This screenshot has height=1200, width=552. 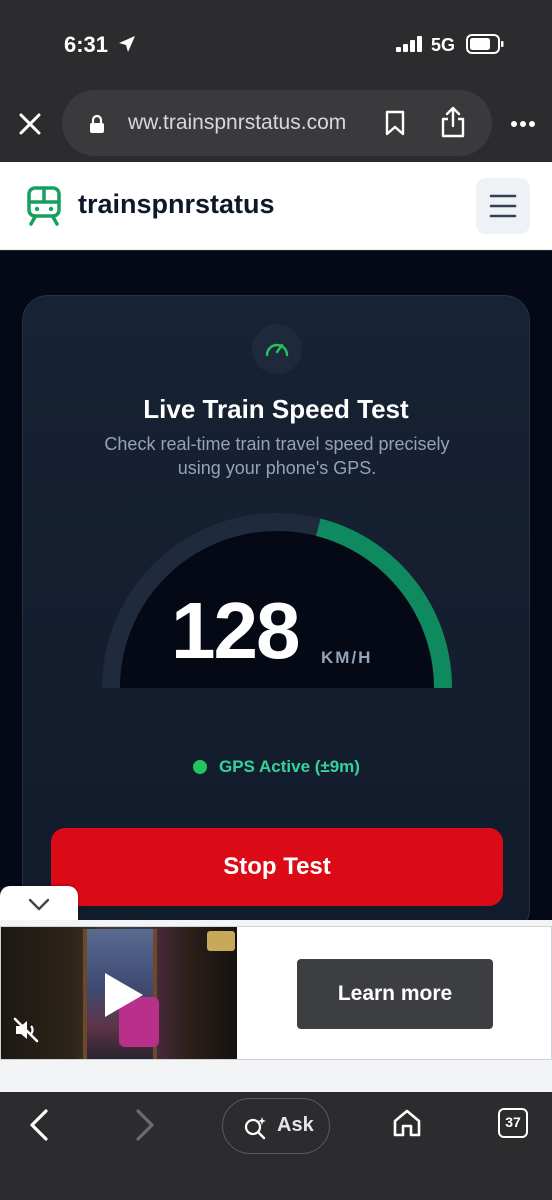 I want to click on location-arrow-icon, so click(x=127, y=44).